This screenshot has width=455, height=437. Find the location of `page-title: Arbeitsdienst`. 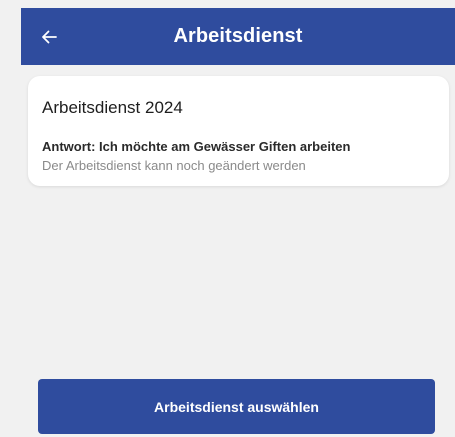

page-title: Arbeitsdienst is located at coordinates (238, 36).